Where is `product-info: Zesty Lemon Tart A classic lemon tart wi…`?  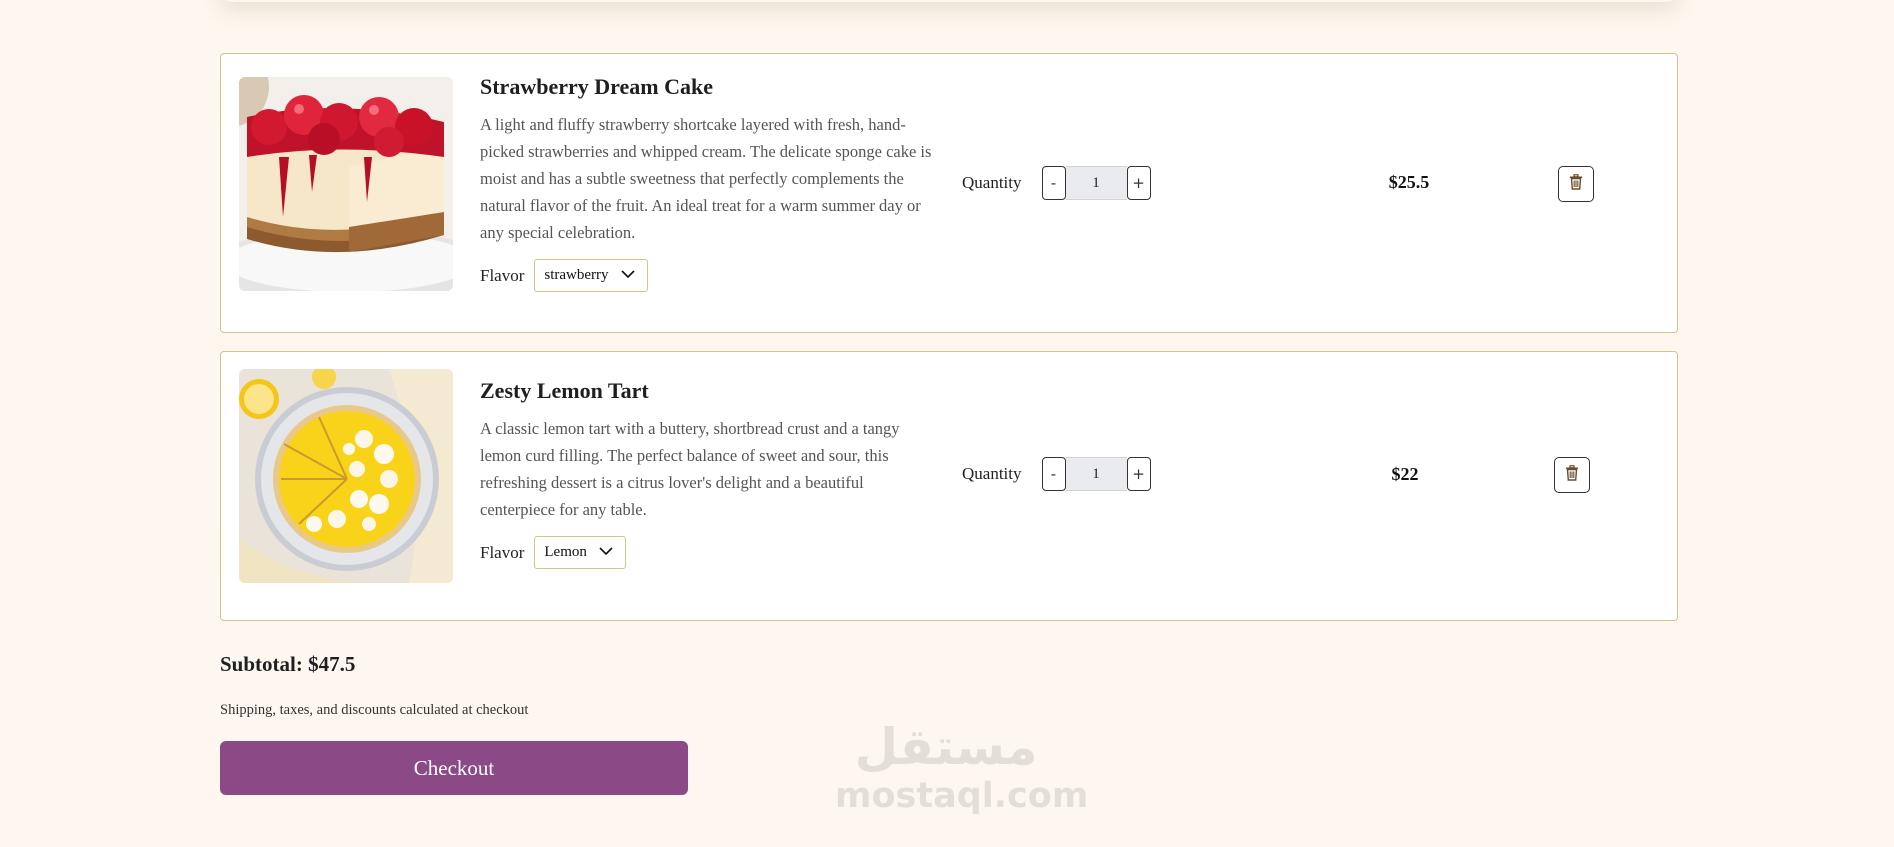
product-info: Zesty Lemon Tart A classic lemon tart wi… is located at coordinates (707, 472).